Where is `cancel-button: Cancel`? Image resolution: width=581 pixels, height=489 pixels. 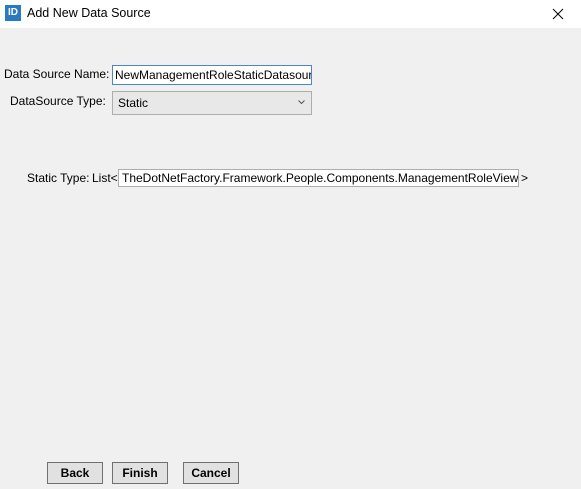 cancel-button: Cancel is located at coordinates (211, 473).